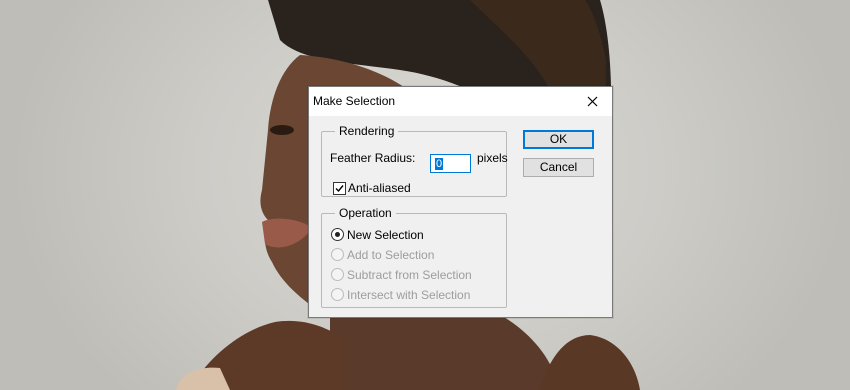 This screenshot has width=850, height=390. I want to click on ok-button: OK, so click(558, 139).